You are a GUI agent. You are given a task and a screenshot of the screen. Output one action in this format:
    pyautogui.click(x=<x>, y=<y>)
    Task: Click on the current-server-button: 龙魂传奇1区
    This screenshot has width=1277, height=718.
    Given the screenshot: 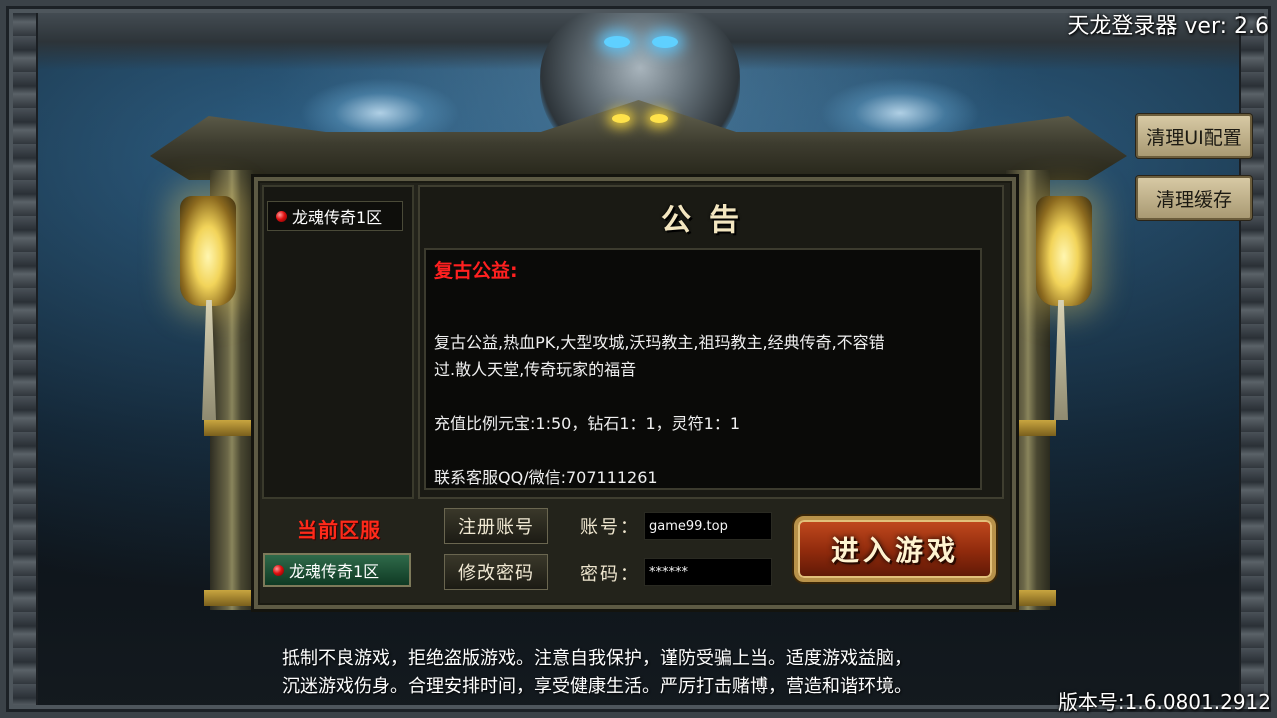 What is the action you would take?
    pyautogui.click(x=337, y=570)
    